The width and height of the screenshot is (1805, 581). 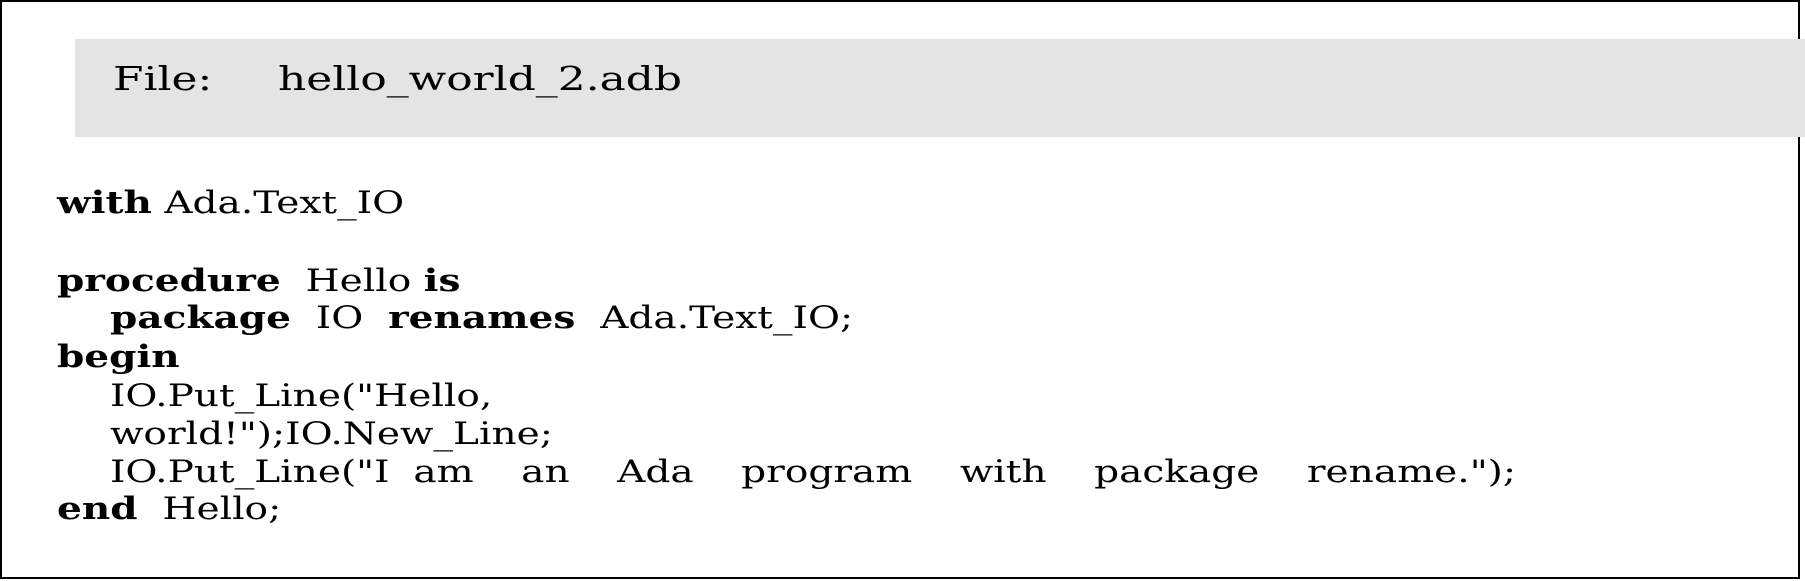 I want to click on keyword-renames: renames, so click(x=482, y=318).